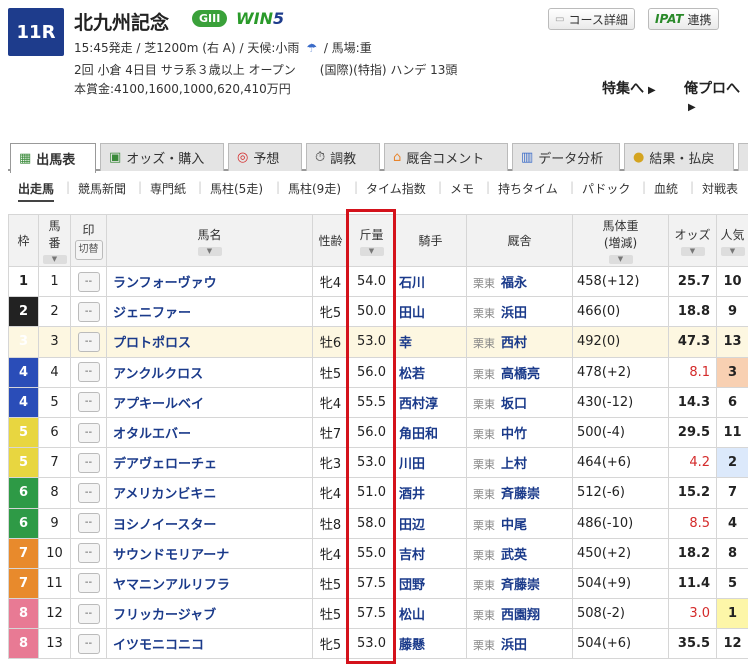 The width and height of the screenshot is (748, 665). Describe the element at coordinates (88, 250) in the screenshot. I see `mark-toggle-button: 切替` at that location.